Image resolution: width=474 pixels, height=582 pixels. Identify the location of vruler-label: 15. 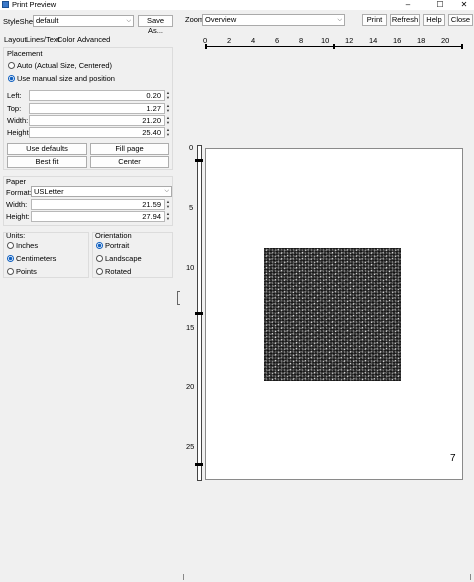
(190, 327).